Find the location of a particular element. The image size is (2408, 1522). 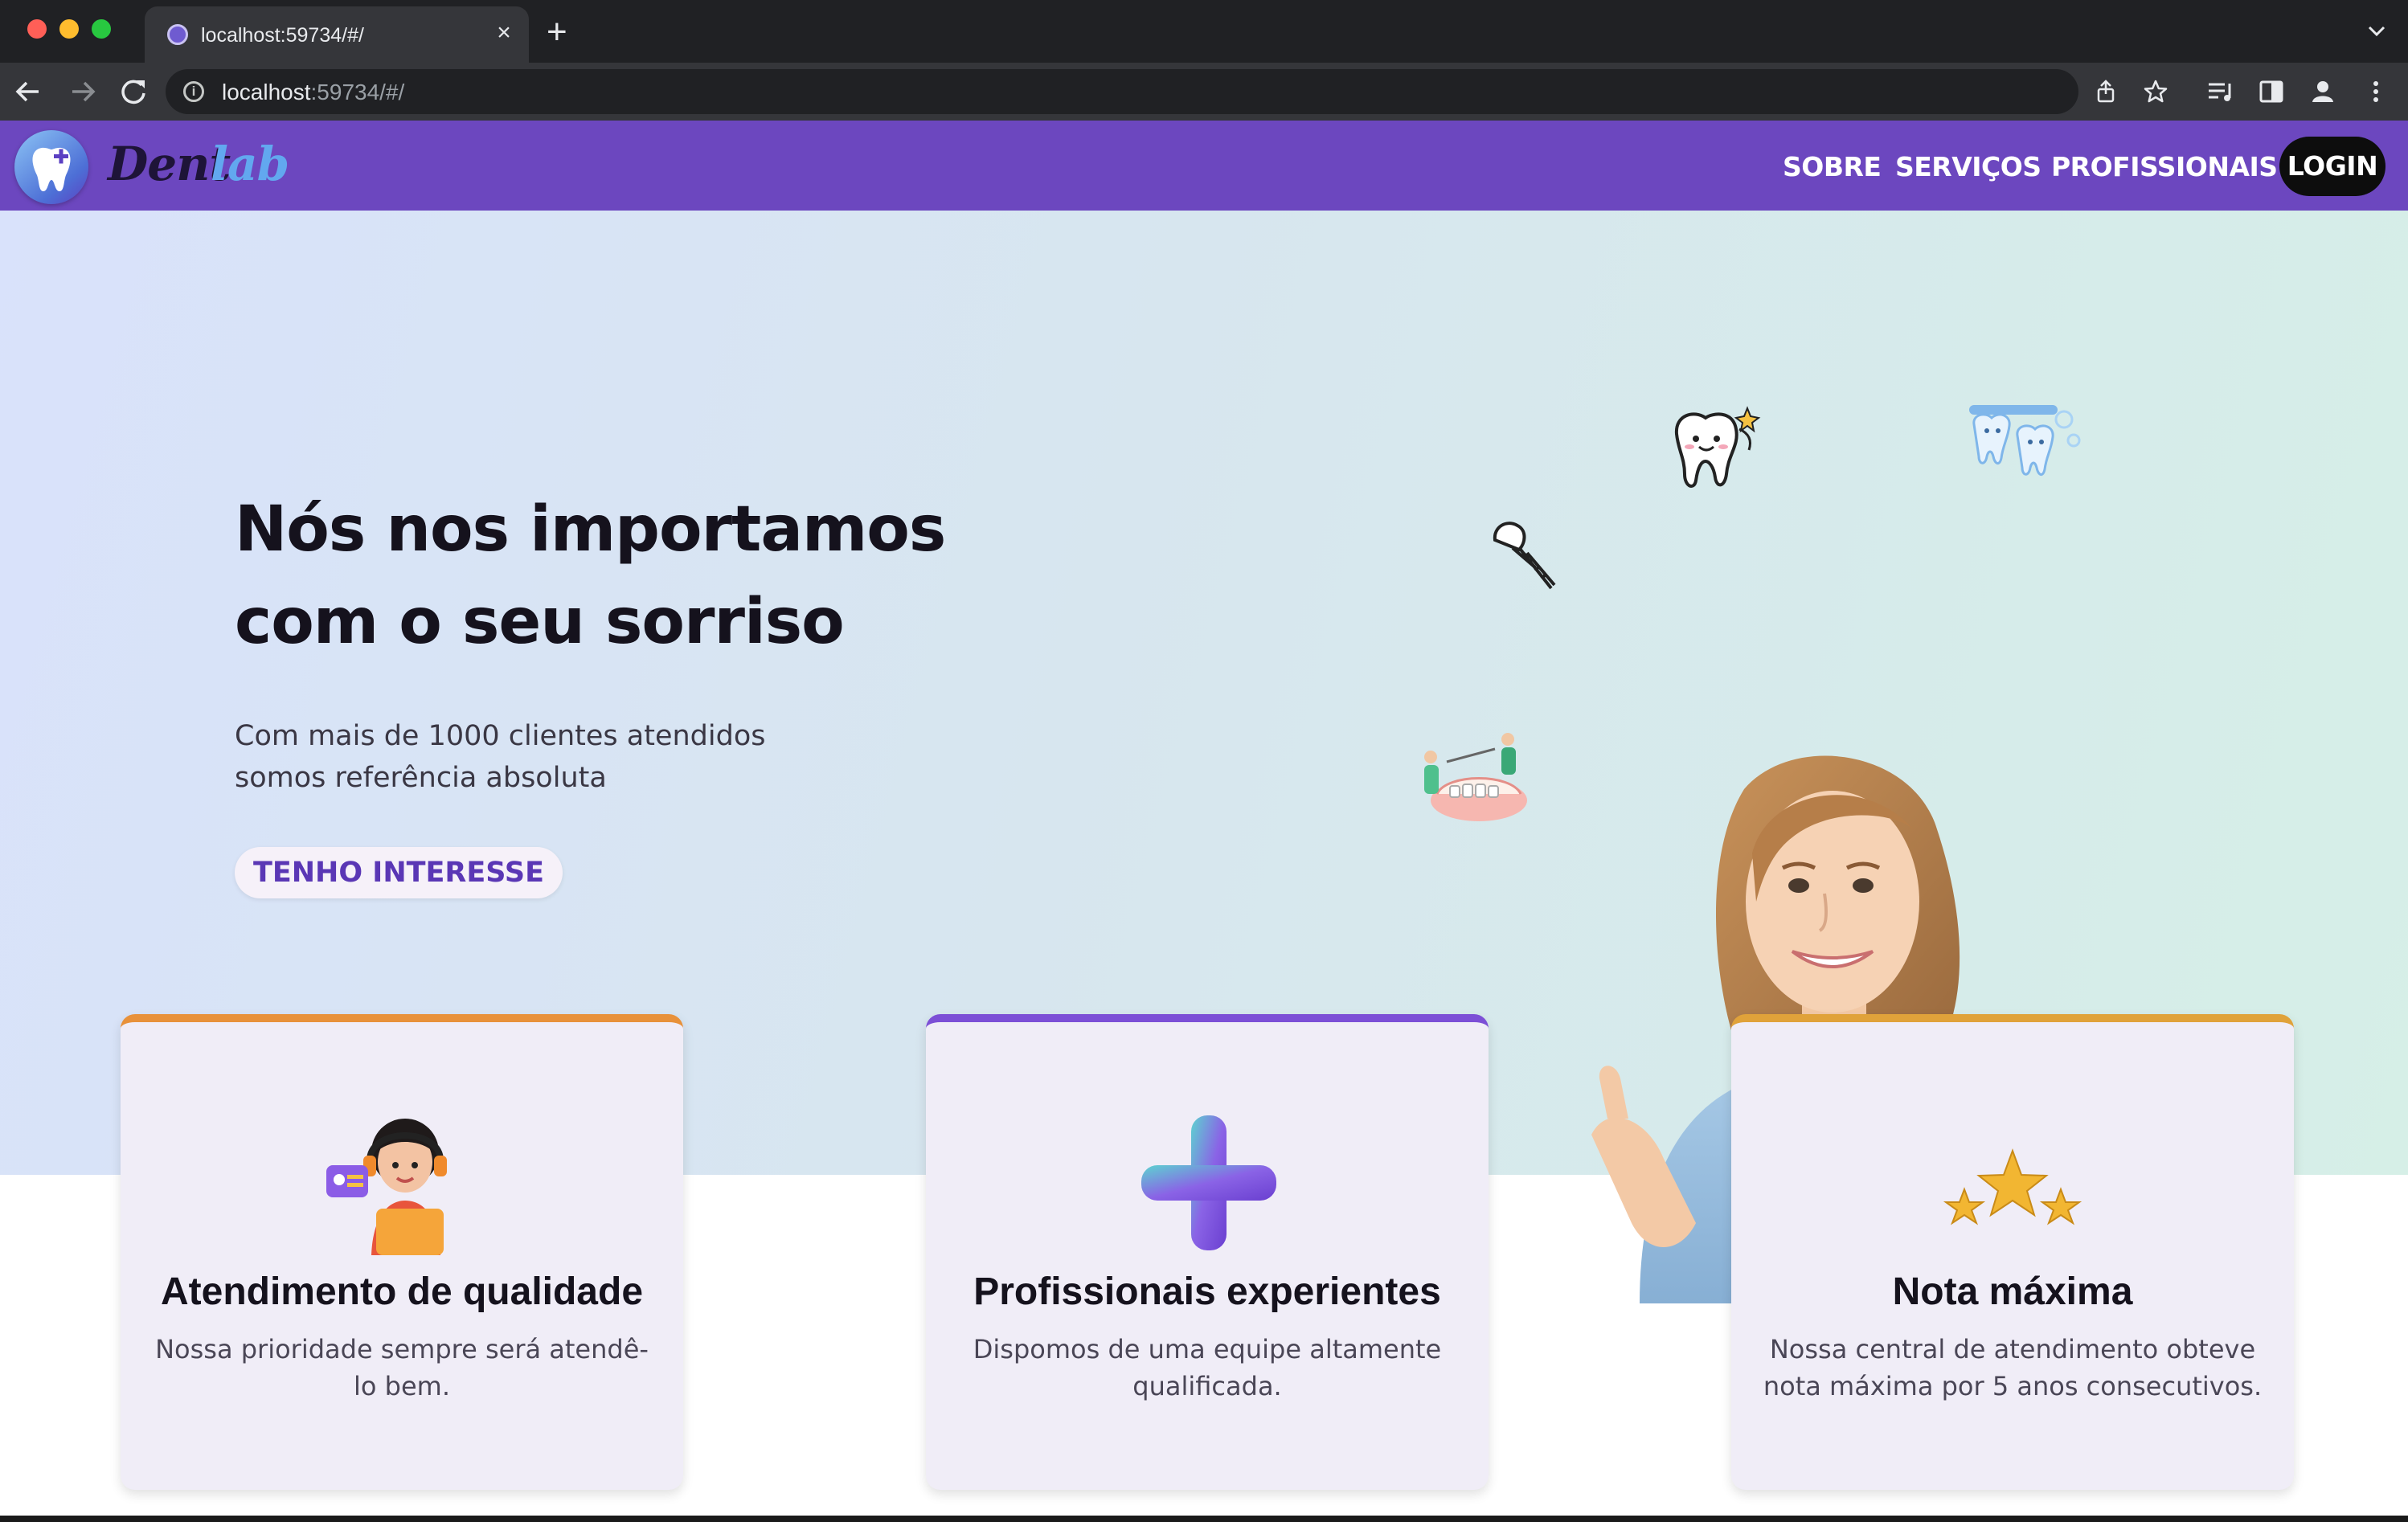

close-window-button is located at coordinates (37, 29).